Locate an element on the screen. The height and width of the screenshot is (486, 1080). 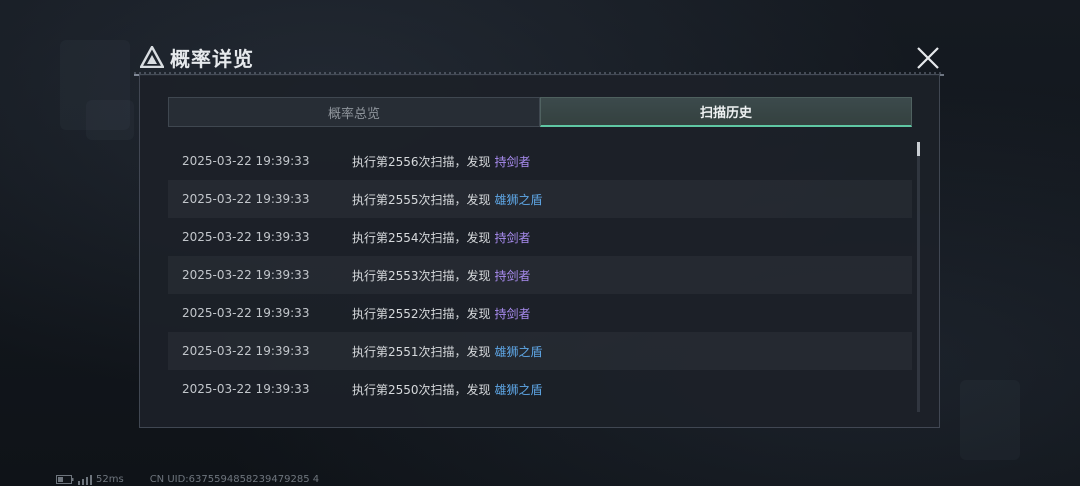
history-row: 2025-03-22 19:39:33 执行第2553次扫描，发现 持剑者 is located at coordinates (540, 275).